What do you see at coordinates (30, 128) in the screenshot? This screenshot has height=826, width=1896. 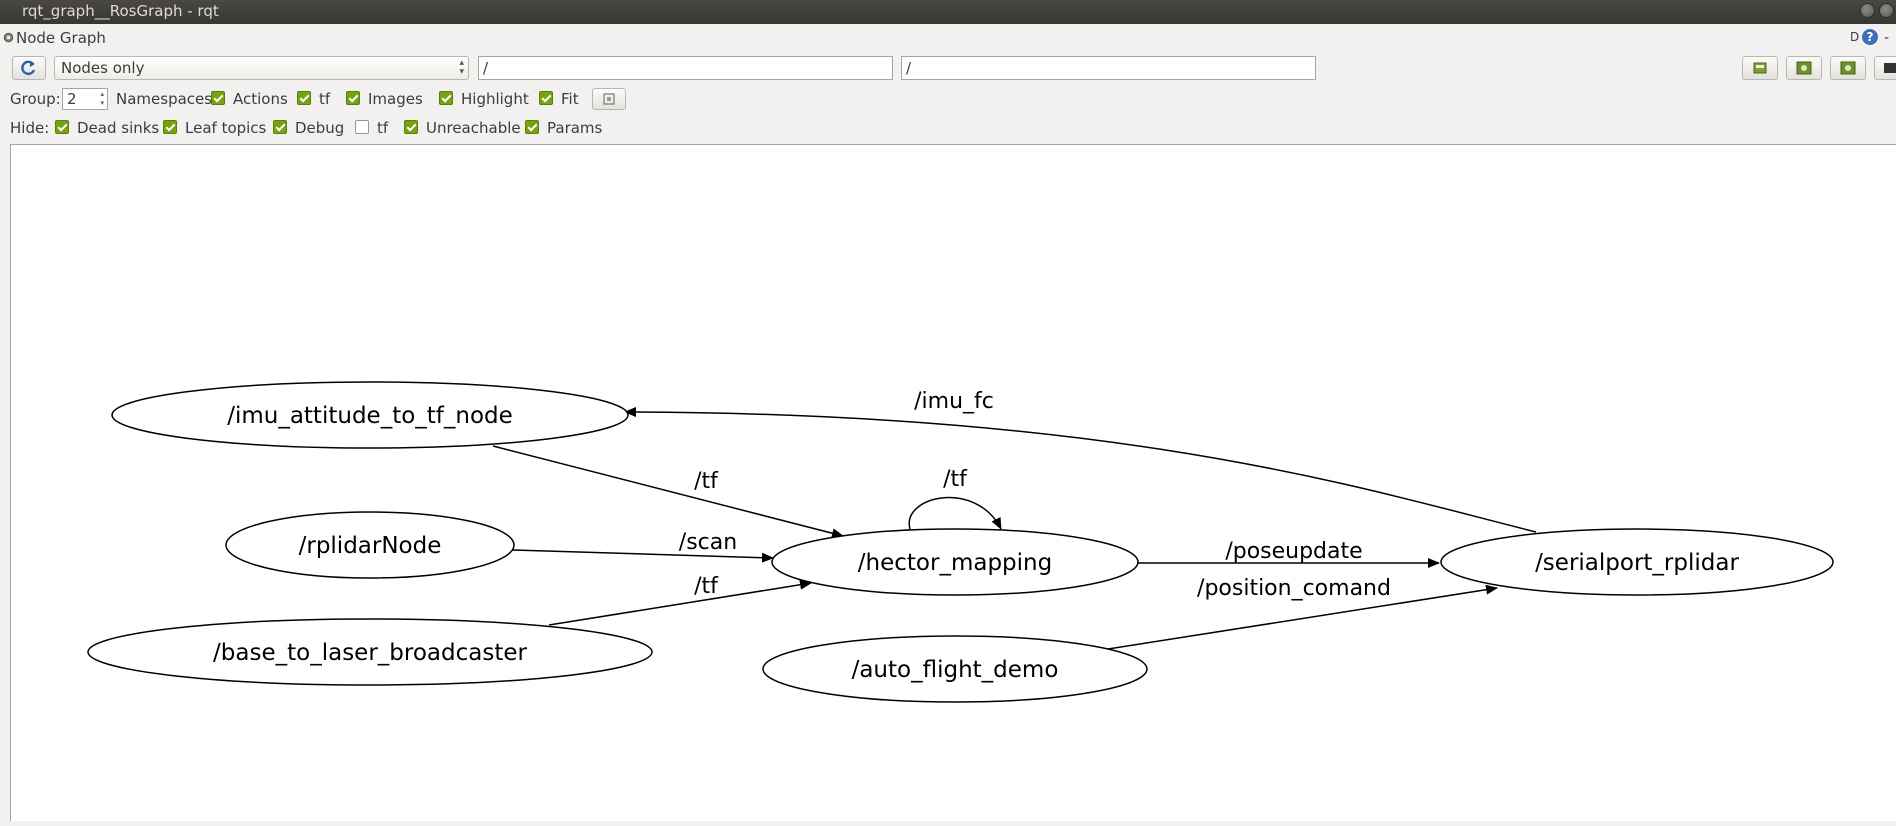 I see `hide-label: Hide:` at bounding box center [30, 128].